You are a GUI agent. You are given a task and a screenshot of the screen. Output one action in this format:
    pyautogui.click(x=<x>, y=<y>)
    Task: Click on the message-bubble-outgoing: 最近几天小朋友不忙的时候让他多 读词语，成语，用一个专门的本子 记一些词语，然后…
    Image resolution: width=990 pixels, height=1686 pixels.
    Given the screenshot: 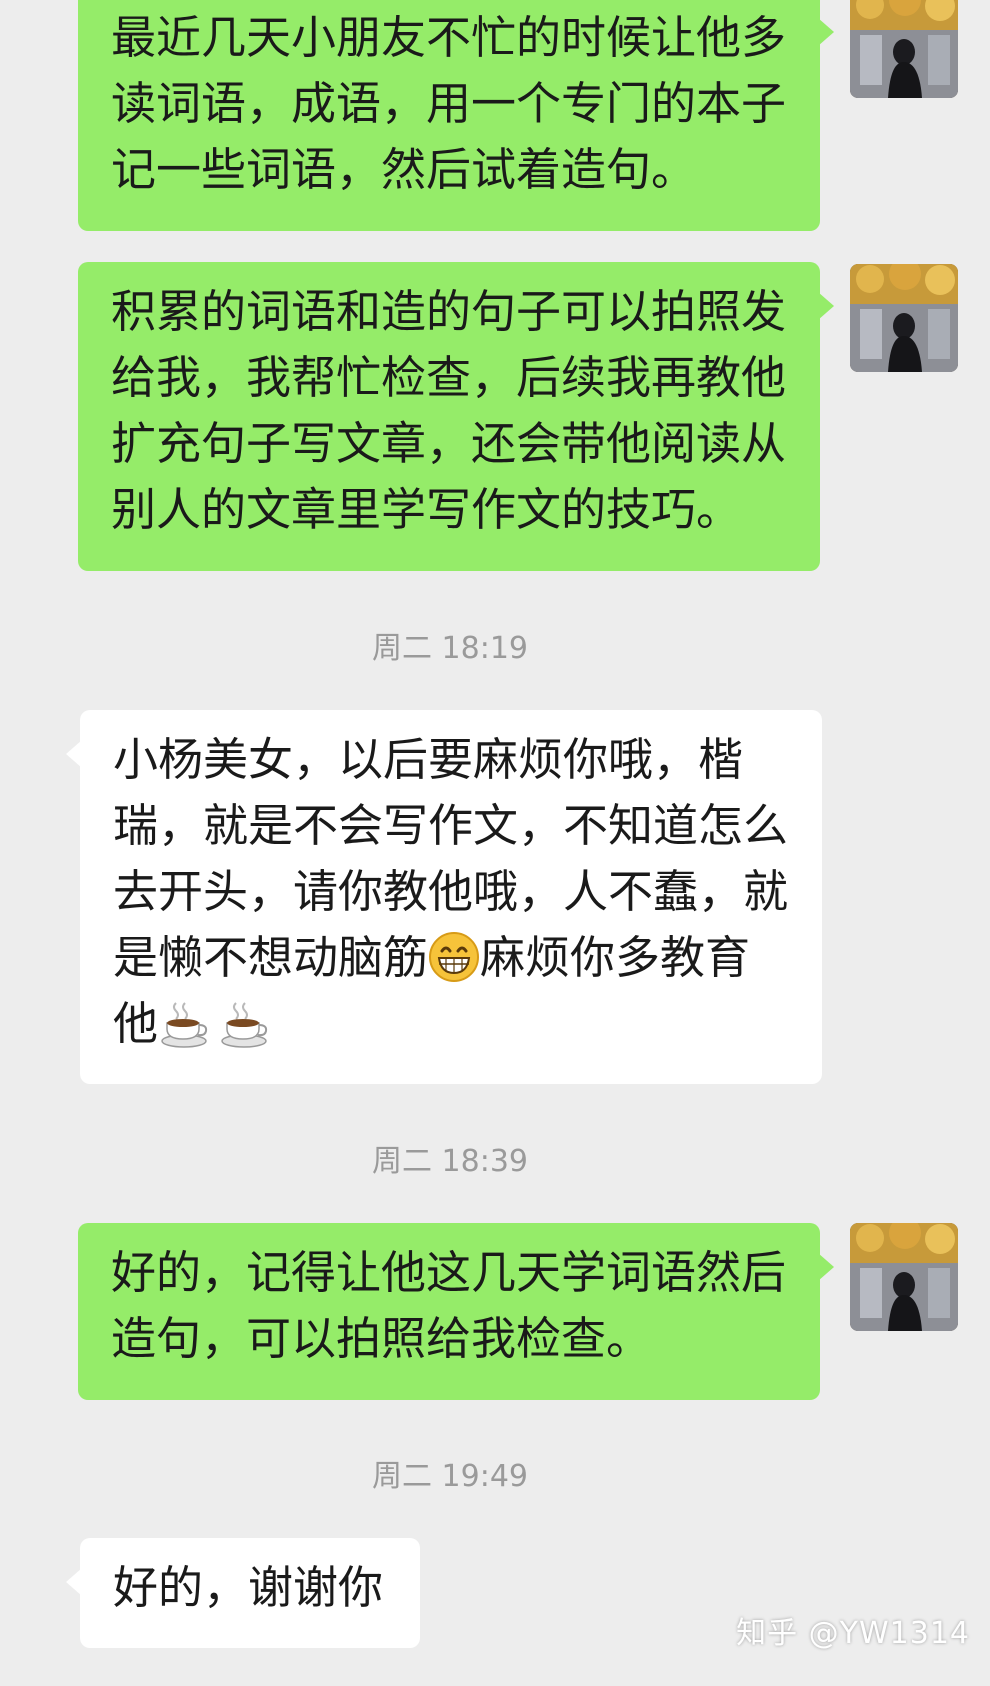 What is the action you would take?
    pyautogui.click(x=456, y=115)
    